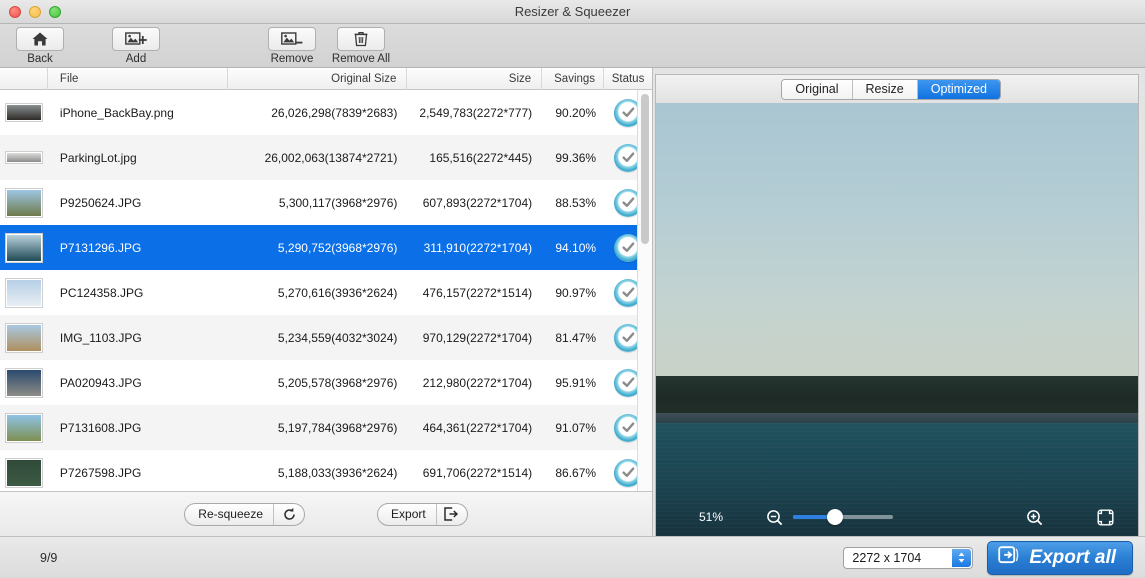 This screenshot has height=578, width=1145. I want to click on preview-tab-resize: Resize, so click(885, 89).